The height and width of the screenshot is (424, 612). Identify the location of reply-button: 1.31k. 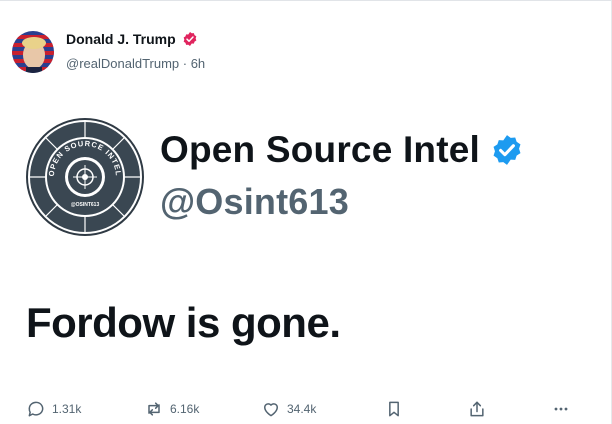
(53, 409).